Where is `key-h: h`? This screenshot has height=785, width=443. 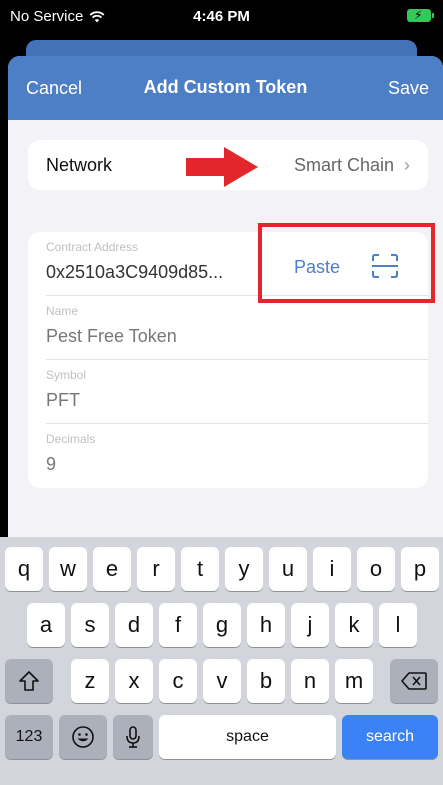 key-h: h is located at coordinates (266, 625).